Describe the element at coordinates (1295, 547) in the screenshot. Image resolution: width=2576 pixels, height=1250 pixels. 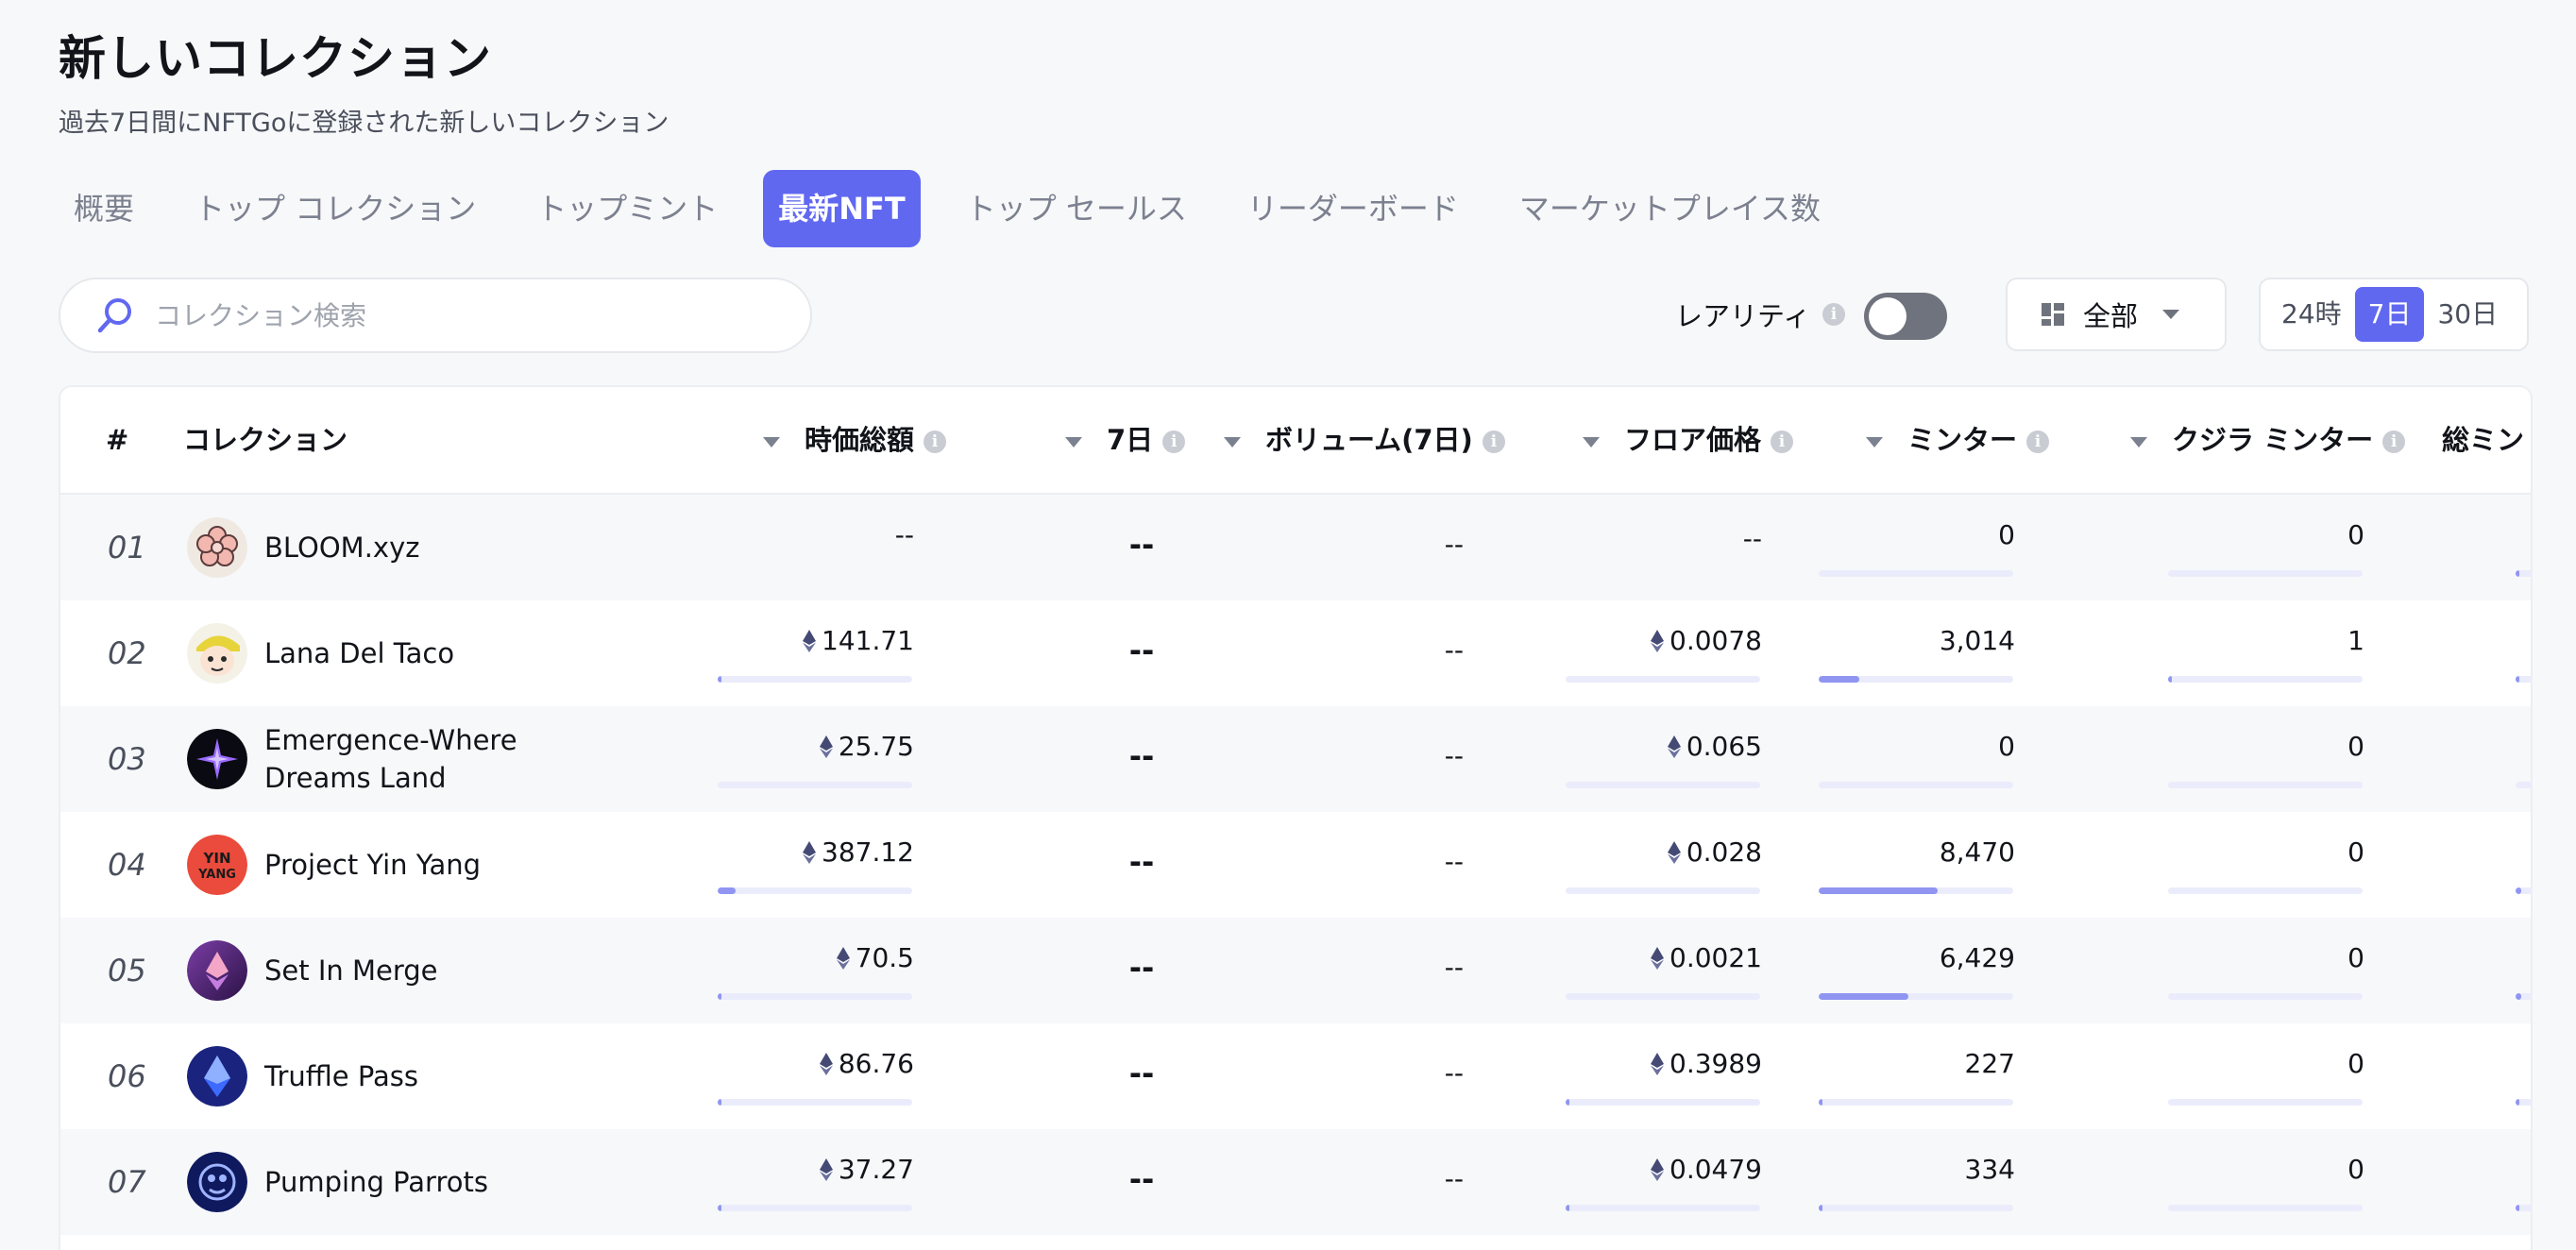
I see `table-row: 01 BLOOM.xyz -- -- -- -- 0 0` at that location.